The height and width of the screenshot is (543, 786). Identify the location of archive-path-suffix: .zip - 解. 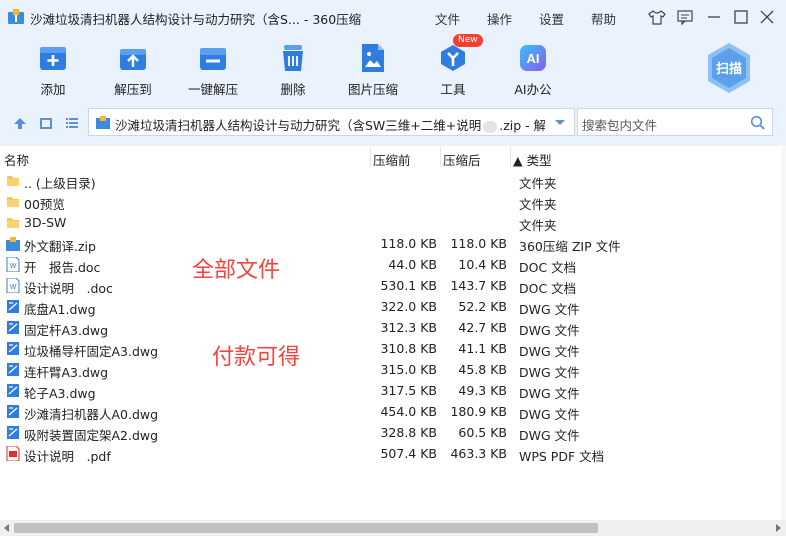
(522, 125).